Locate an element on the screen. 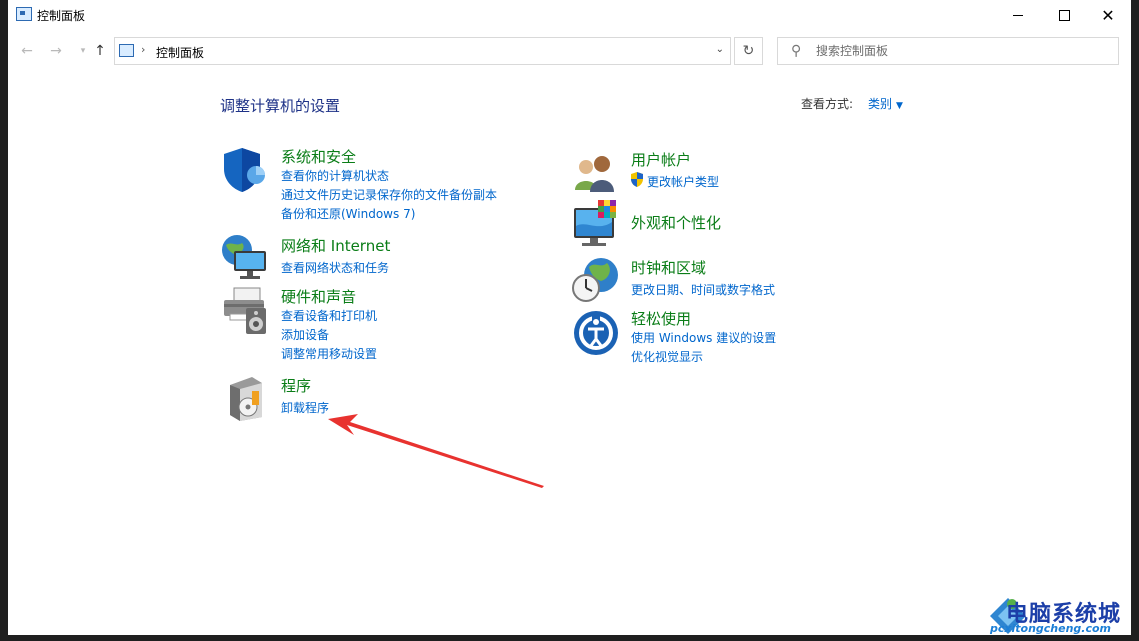 The height and width of the screenshot is (641, 1139). forward-arrow-icon: → is located at coordinates (56, 51).